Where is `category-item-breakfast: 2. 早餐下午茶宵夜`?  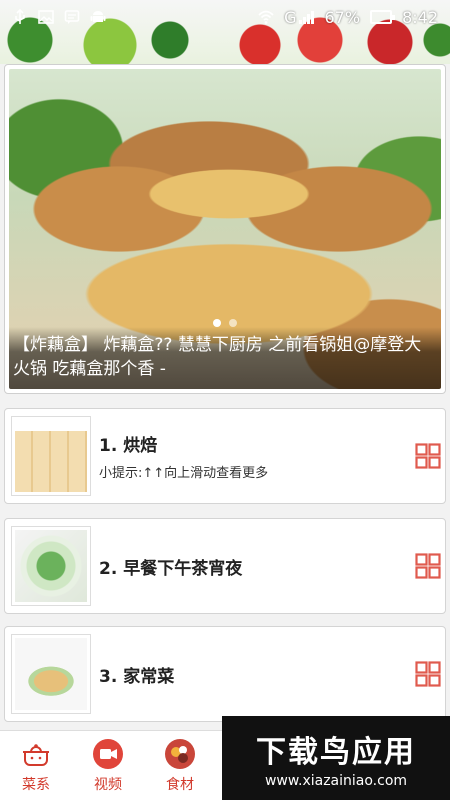
category-item-breakfast: 2. 早餐下午茶宵夜 is located at coordinates (225, 566).